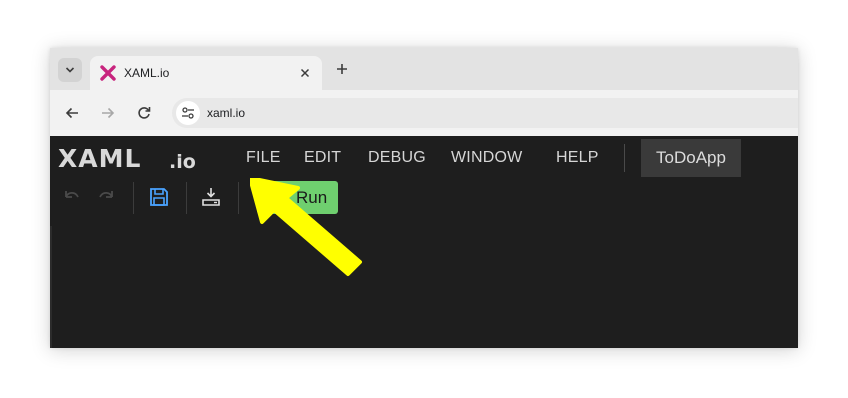 The height and width of the screenshot is (398, 848). Describe the element at coordinates (72, 194) in the screenshot. I see `undo-icon` at that location.